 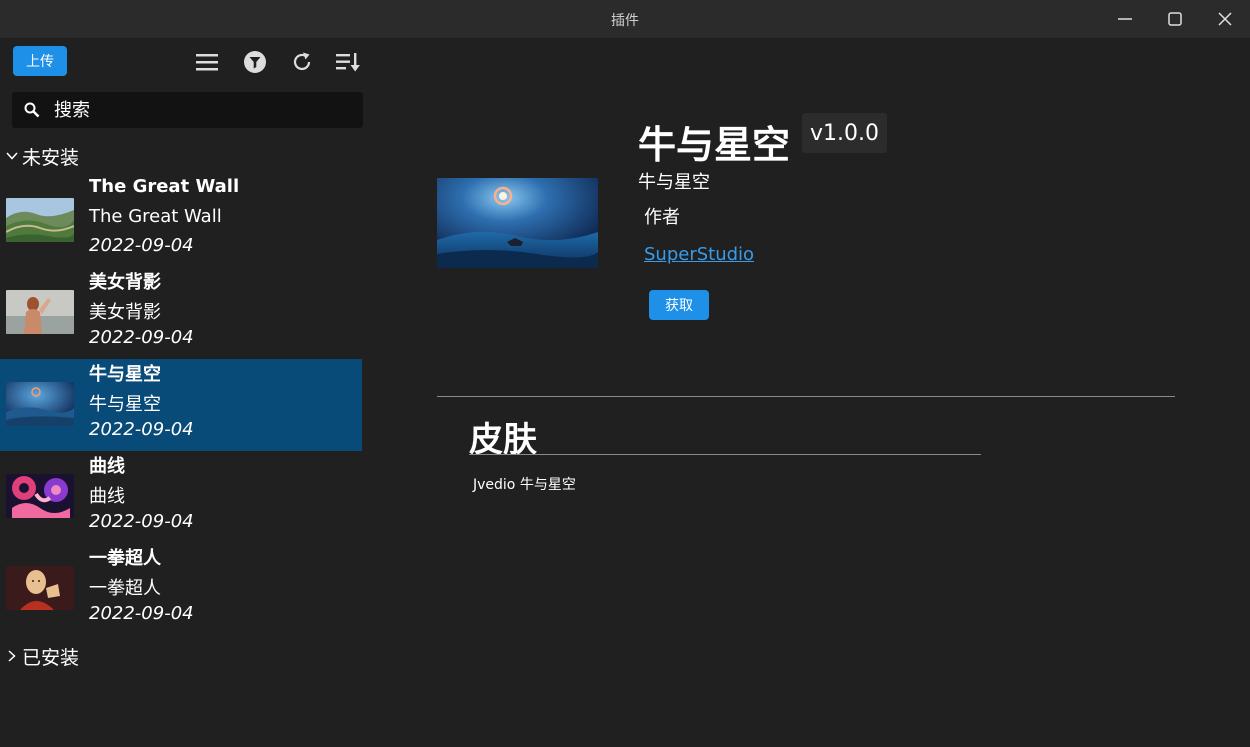 I want to click on plugin-item-curve: 曲线 曲线 2022-09-04, so click(x=181, y=497).